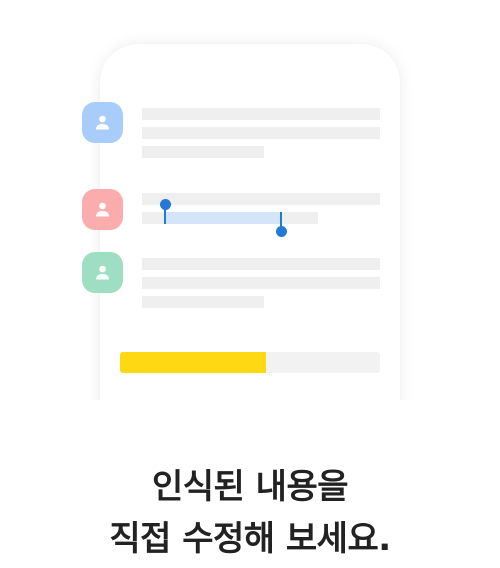 This screenshot has width=500, height=568. What do you see at coordinates (250, 539) in the screenshot?
I see `caption-line-2: 직접 수정해 보세요.` at bounding box center [250, 539].